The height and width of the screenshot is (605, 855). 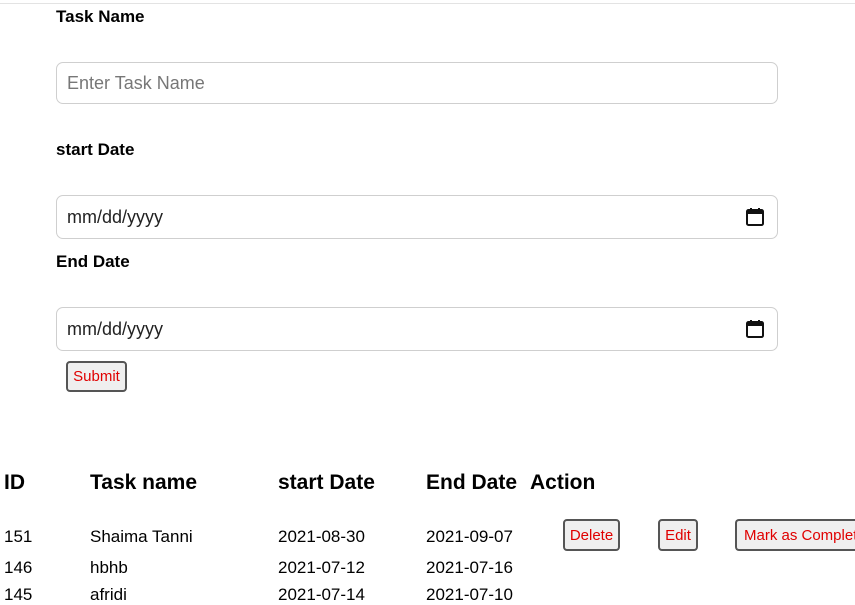 What do you see at coordinates (469, 567) in the screenshot?
I see `cell-end-date: 2021-07-16` at bounding box center [469, 567].